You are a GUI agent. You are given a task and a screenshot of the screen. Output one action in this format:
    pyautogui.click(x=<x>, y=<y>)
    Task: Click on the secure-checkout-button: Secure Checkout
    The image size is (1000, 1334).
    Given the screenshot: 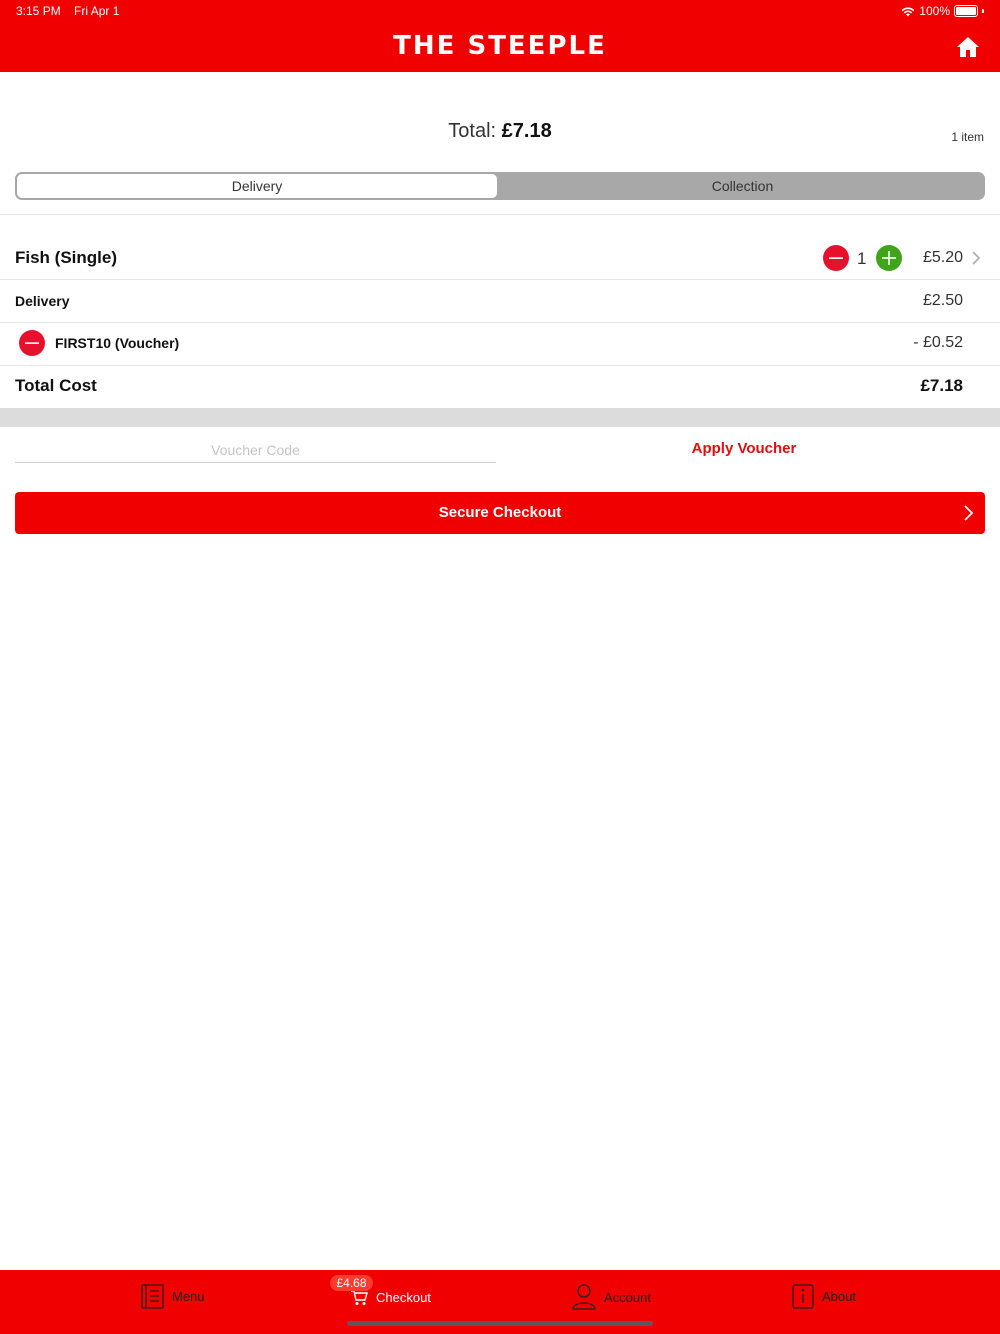 What is the action you would take?
    pyautogui.click(x=500, y=513)
    